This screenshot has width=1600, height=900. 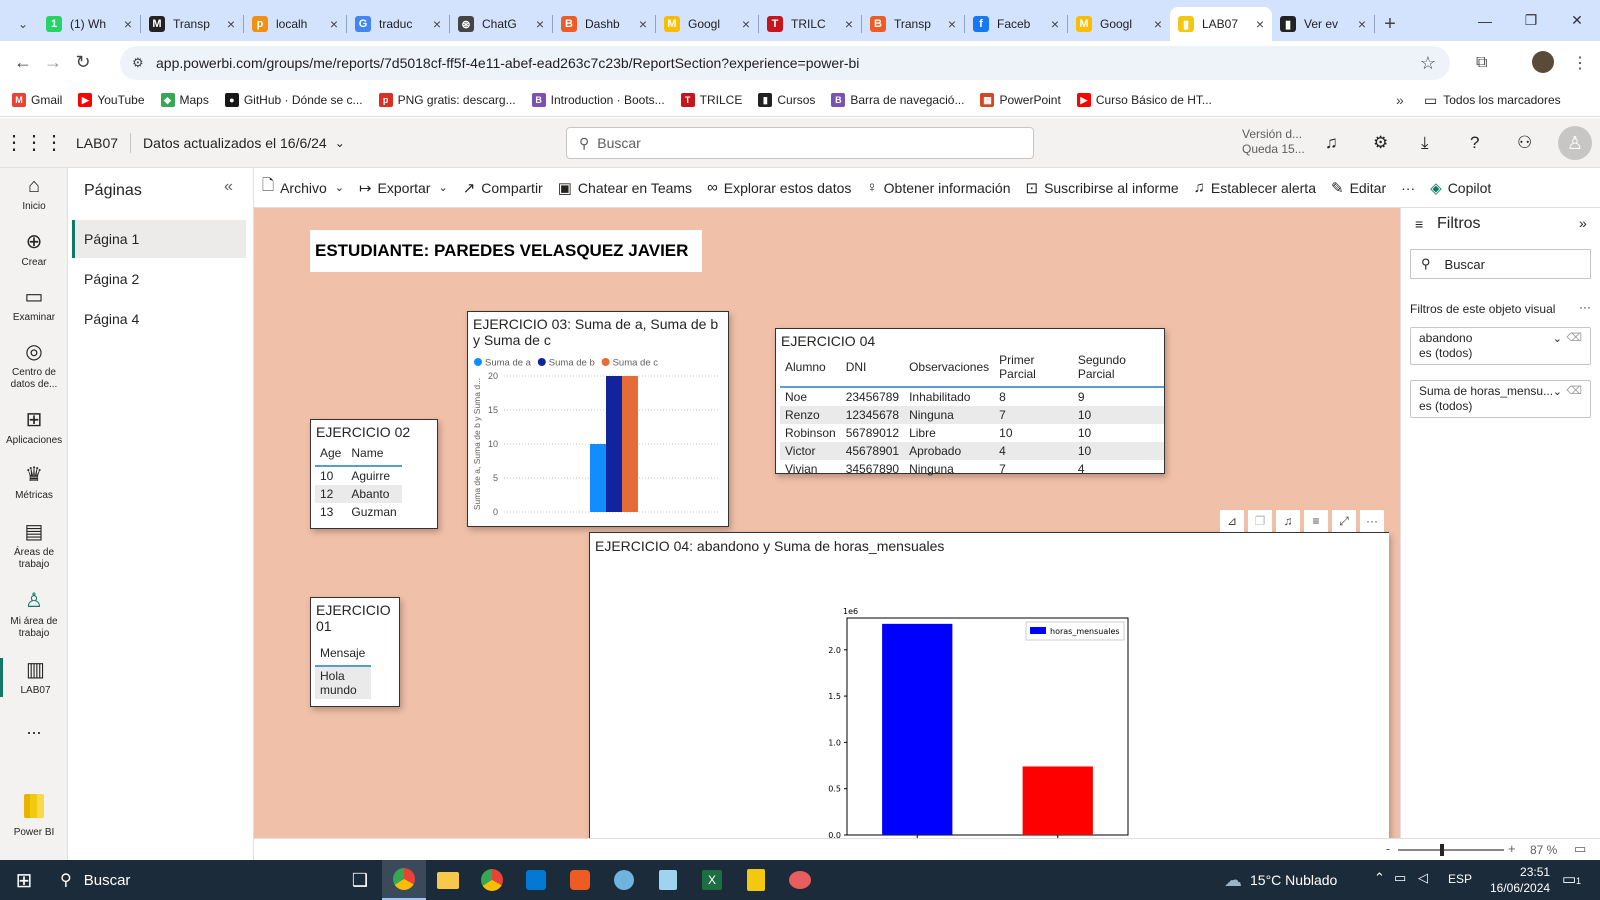 What do you see at coordinates (1408, 188) in the screenshot?
I see `toolbar-more: ···` at bounding box center [1408, 188].